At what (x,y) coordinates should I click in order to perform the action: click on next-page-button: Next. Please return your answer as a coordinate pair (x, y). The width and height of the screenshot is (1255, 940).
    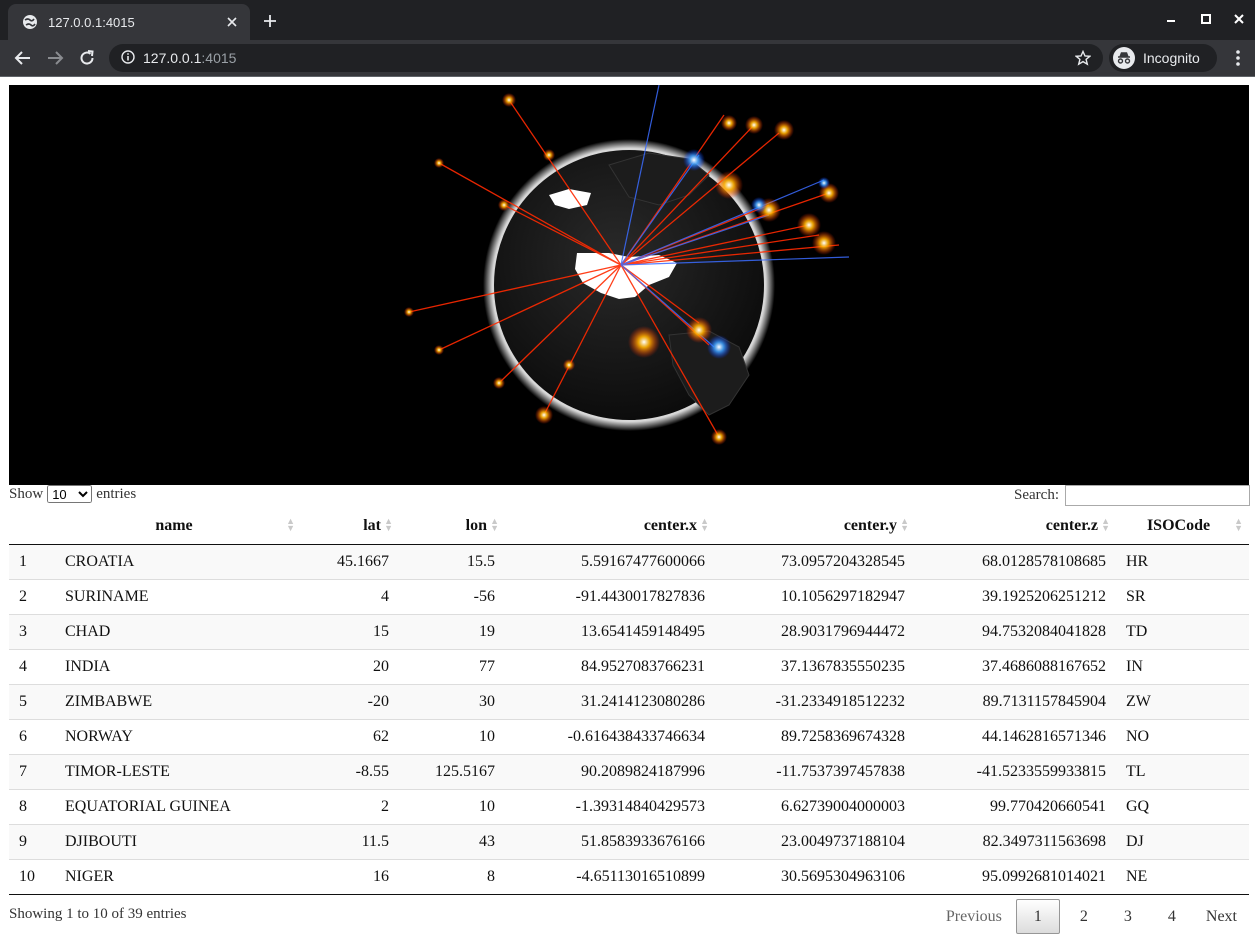
    Looking at the image, I should click on (1221, 916).